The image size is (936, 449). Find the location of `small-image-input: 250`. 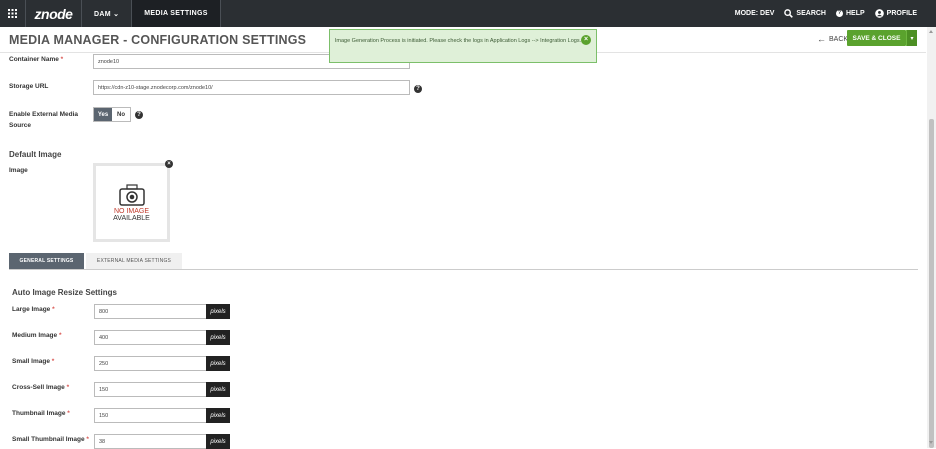

small-image-input: 250 is located at coordinates (150, 363).